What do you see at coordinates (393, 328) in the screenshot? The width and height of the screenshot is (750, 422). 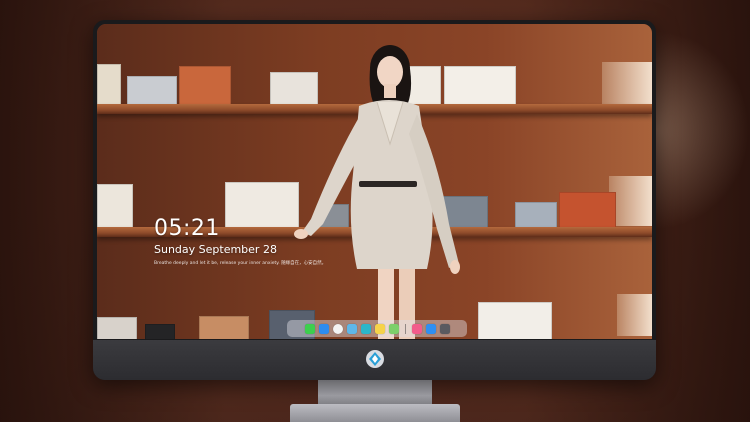 I see `photos-icon` at bounding box center [393, 328].